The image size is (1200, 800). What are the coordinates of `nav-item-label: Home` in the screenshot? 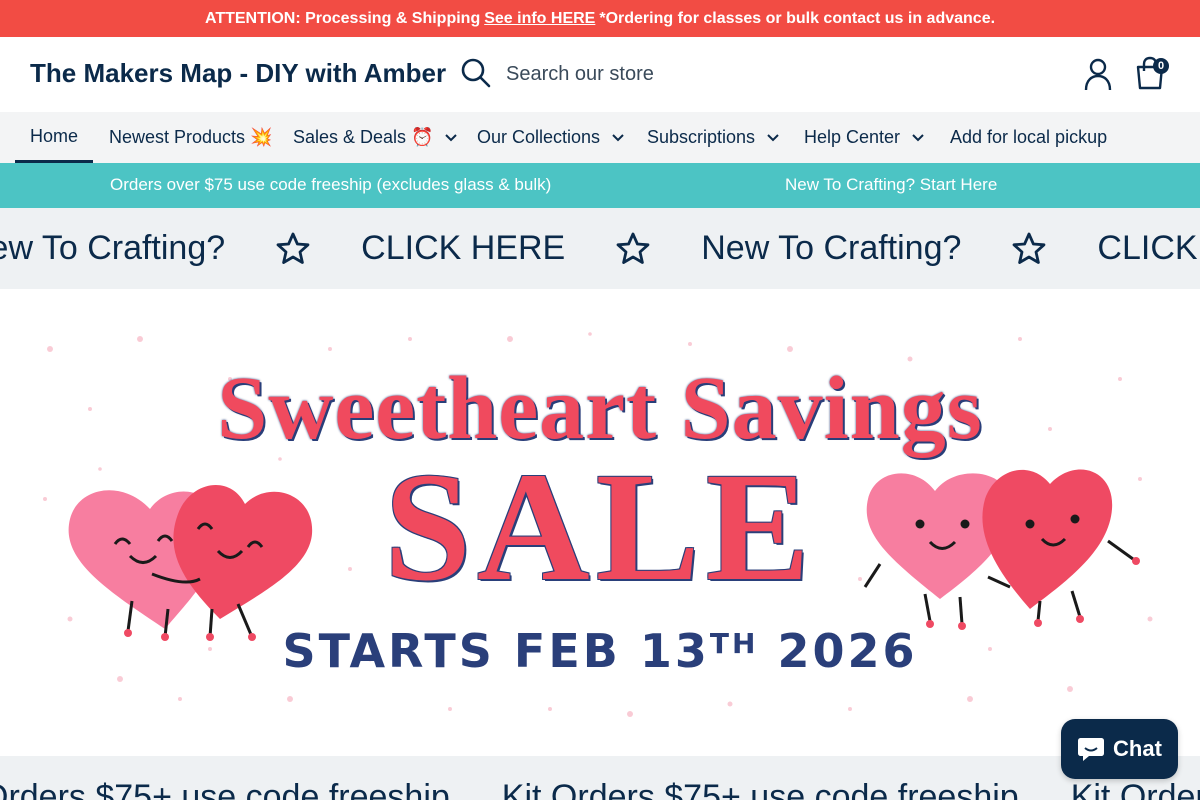 It's located at (54, 135).